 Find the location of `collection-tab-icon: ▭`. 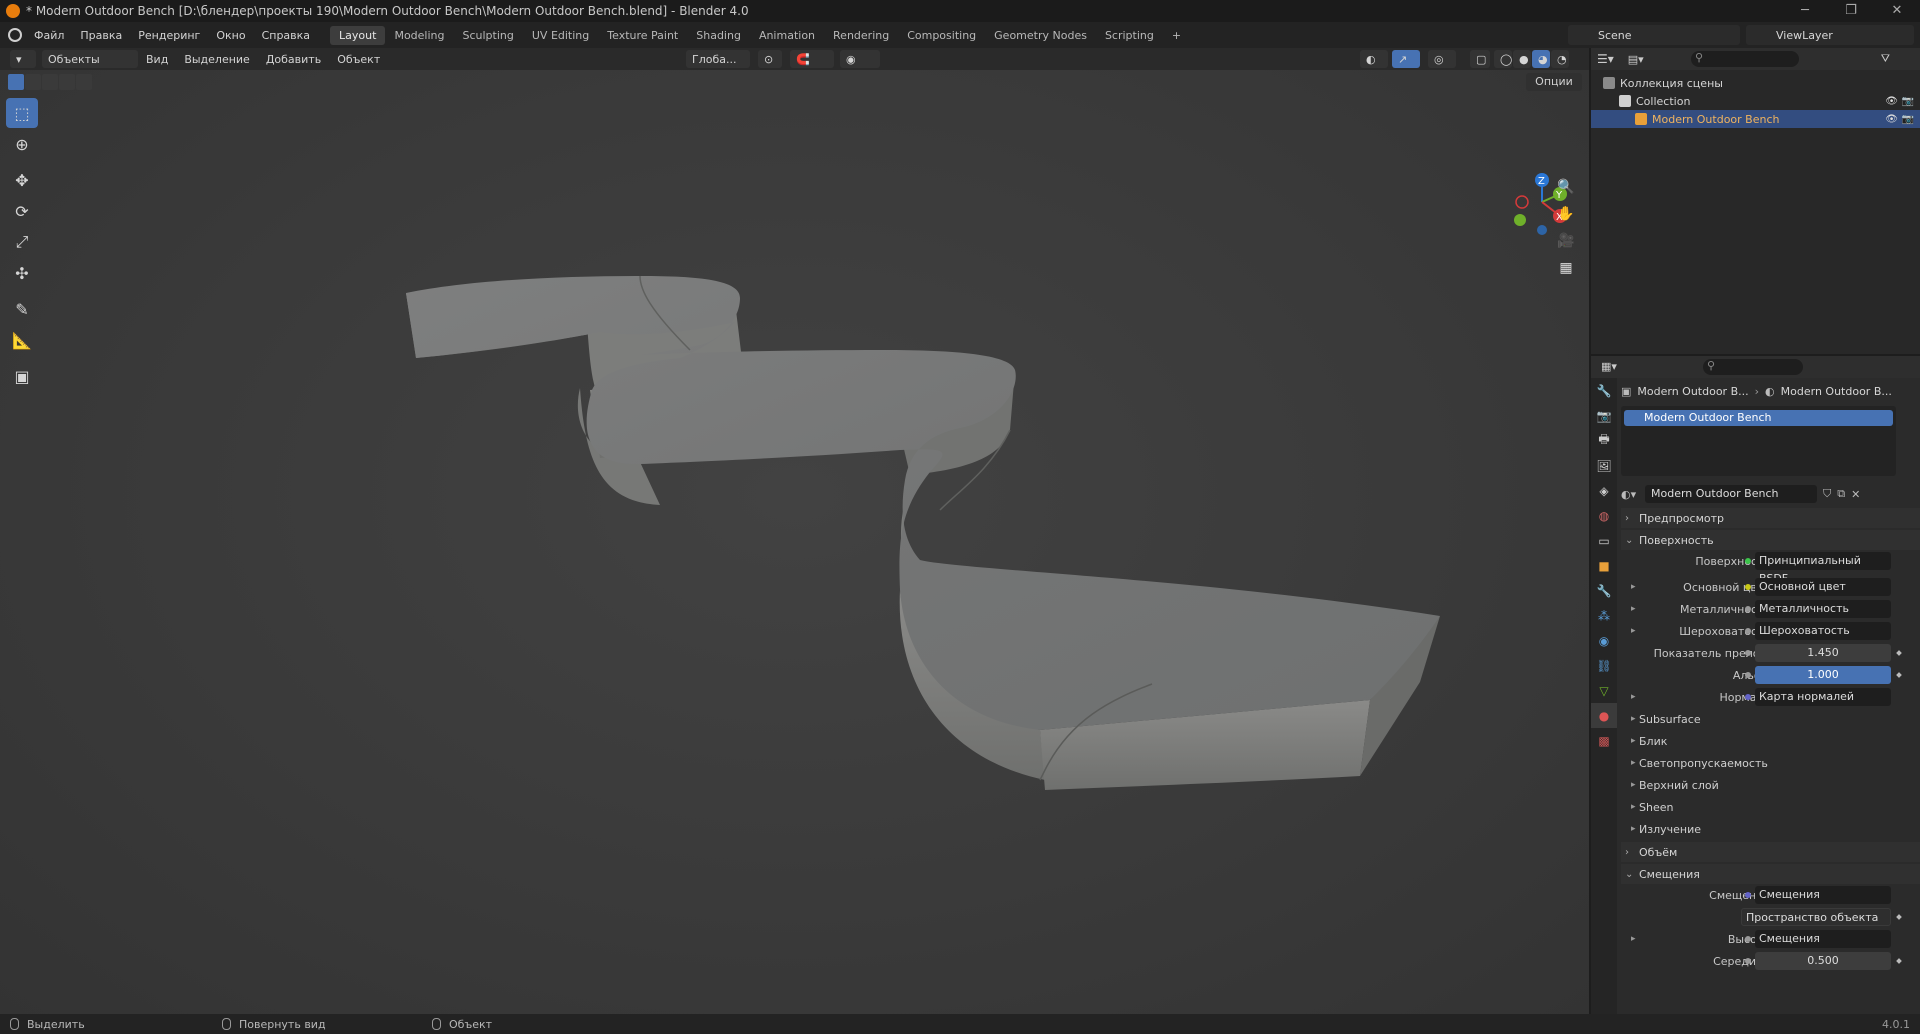

collection-tab-icon: ▭ is located at coordinates (1604, 540).